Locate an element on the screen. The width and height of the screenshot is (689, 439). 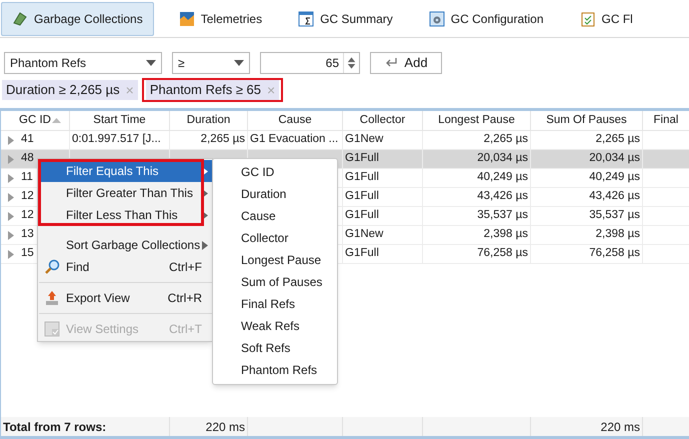
clipboard-icon is located at coordinates (588, 18).